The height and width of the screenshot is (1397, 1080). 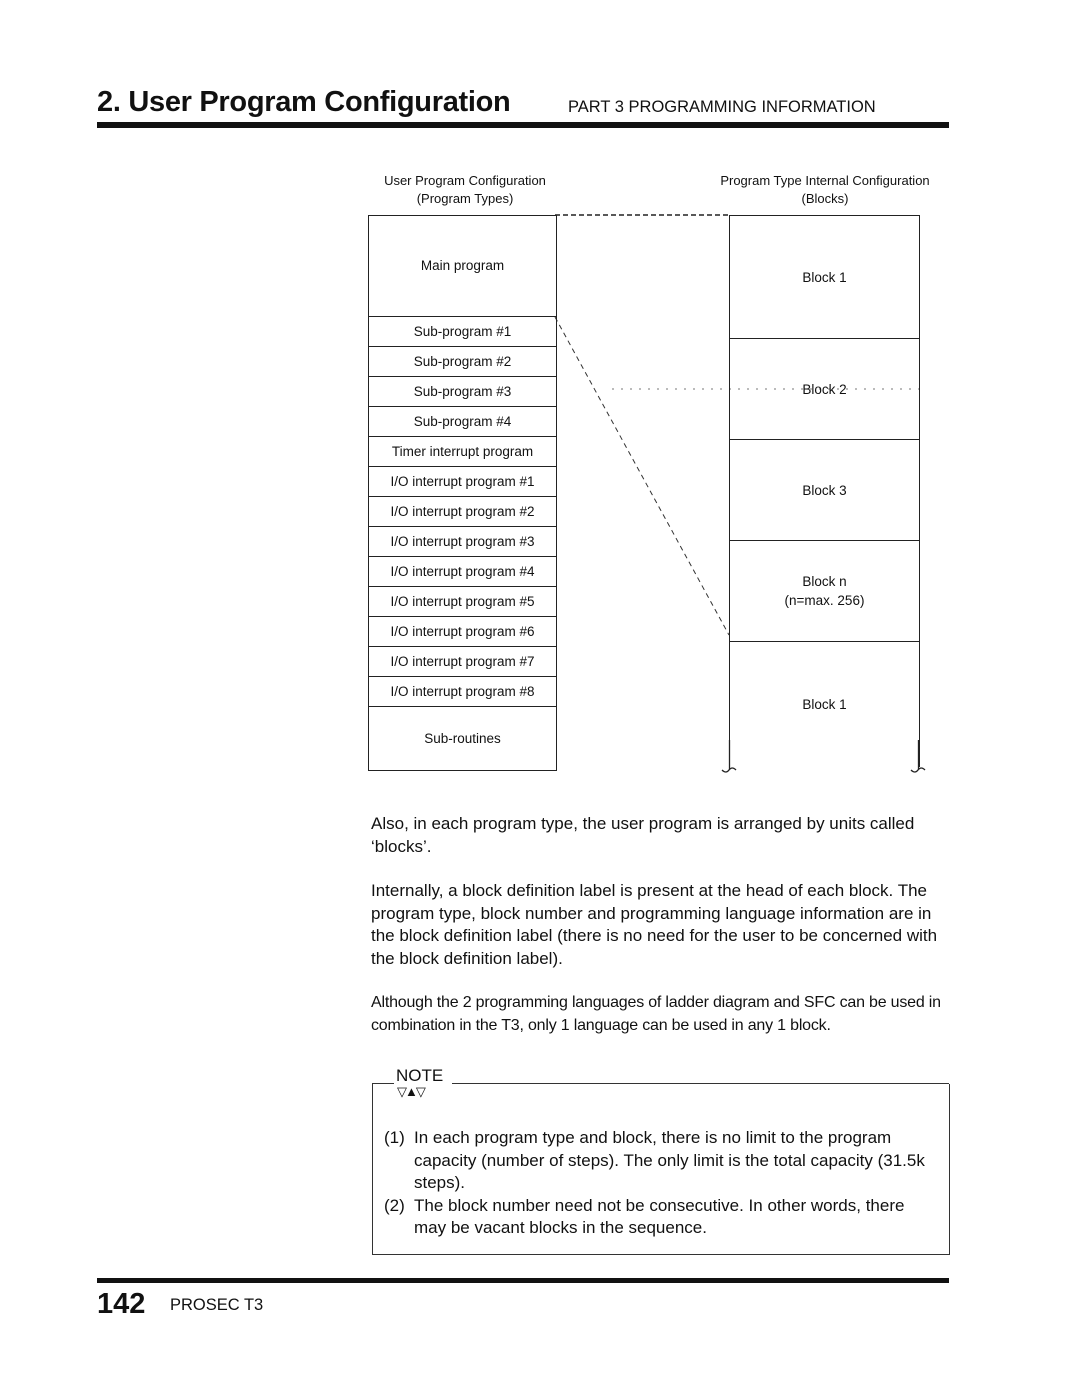 I want to click on block-label: Block 2, so click(x=824, y=389).